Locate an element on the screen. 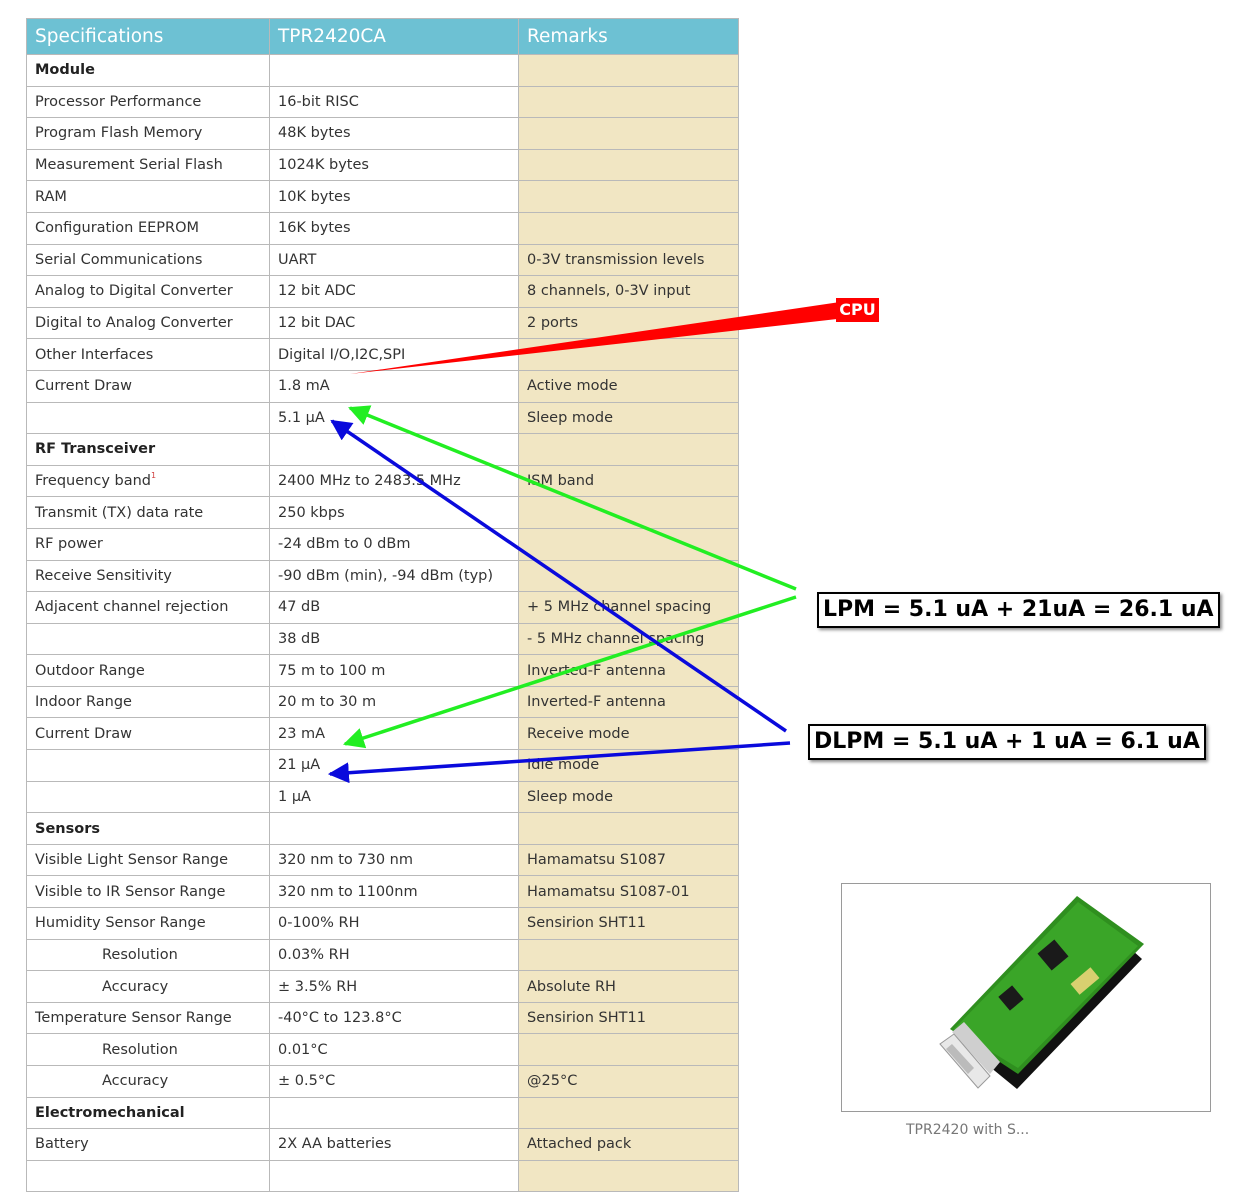 Image resolution: width=1251 pixels, height=1192 pixels. lpm-arrow-to-sleep is located at coordinates (572, 498).